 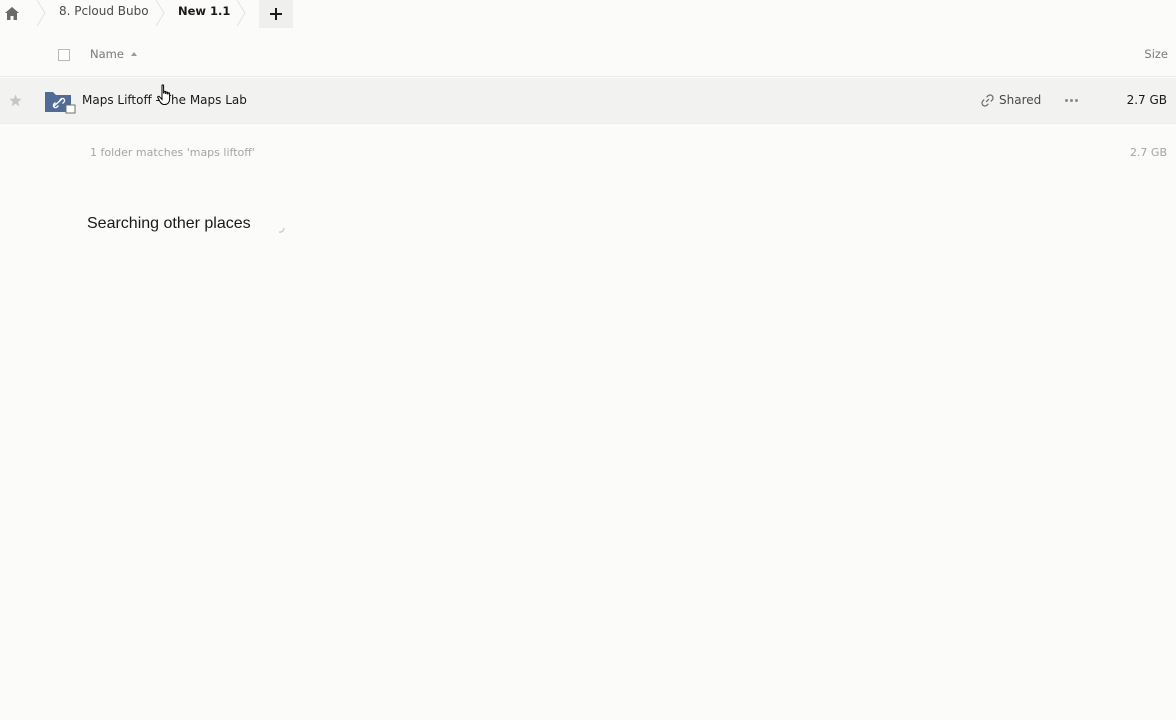 What do you see at coordinates (60, 103) in the screenshot?
I see `shared-folder-icon` at bounding box center [60, 103].